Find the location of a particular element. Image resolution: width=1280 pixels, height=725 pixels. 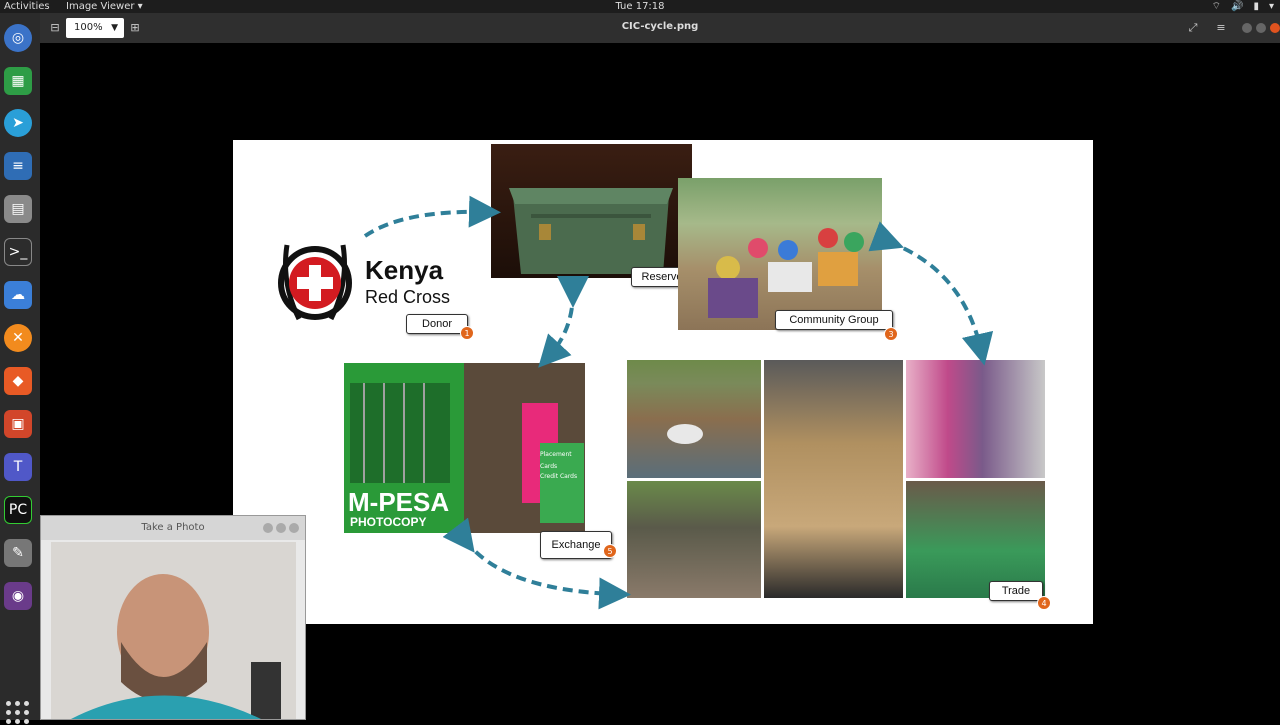

activities-button: Activities is located at coordinates (27, 6).